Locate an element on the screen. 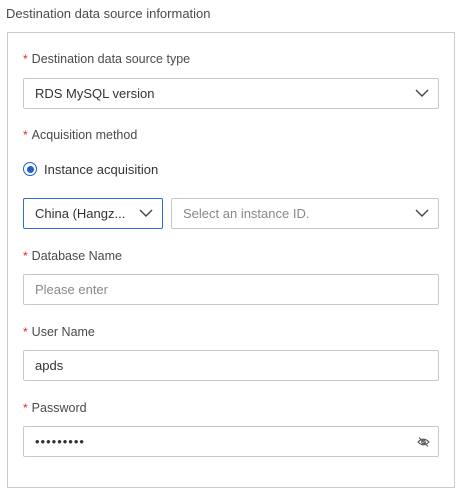 The height and width of the screenshot is (497, 463). username-input: apds is located at coordinates (231, 365).